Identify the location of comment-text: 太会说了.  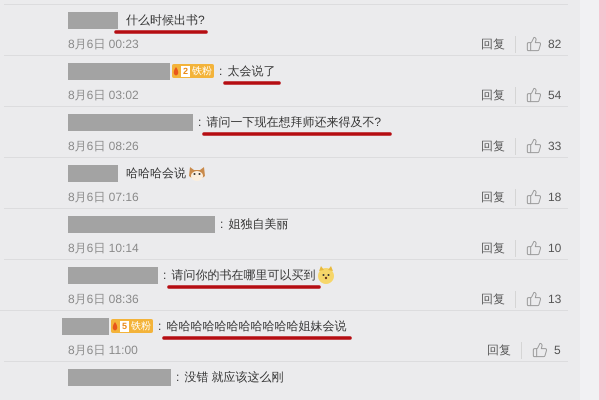
(251, 71).